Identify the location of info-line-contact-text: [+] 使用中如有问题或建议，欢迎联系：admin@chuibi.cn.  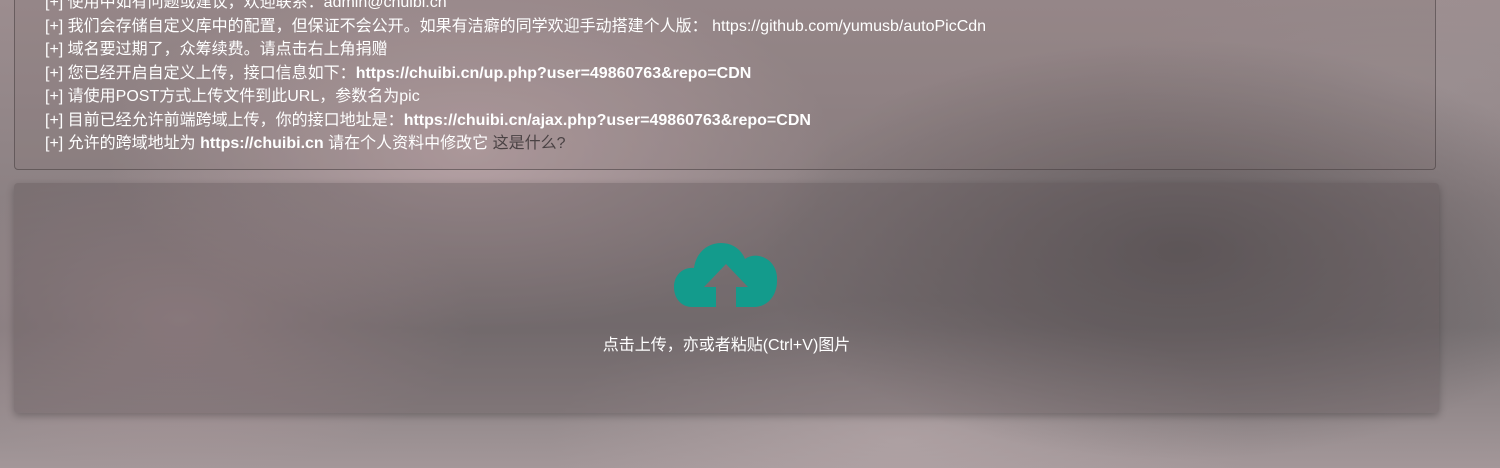
(246, 5).